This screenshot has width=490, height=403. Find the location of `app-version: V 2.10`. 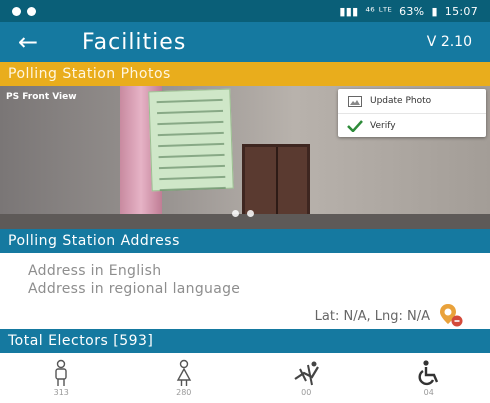

app-version: V 2.10 is located at coordinates (449, 42).